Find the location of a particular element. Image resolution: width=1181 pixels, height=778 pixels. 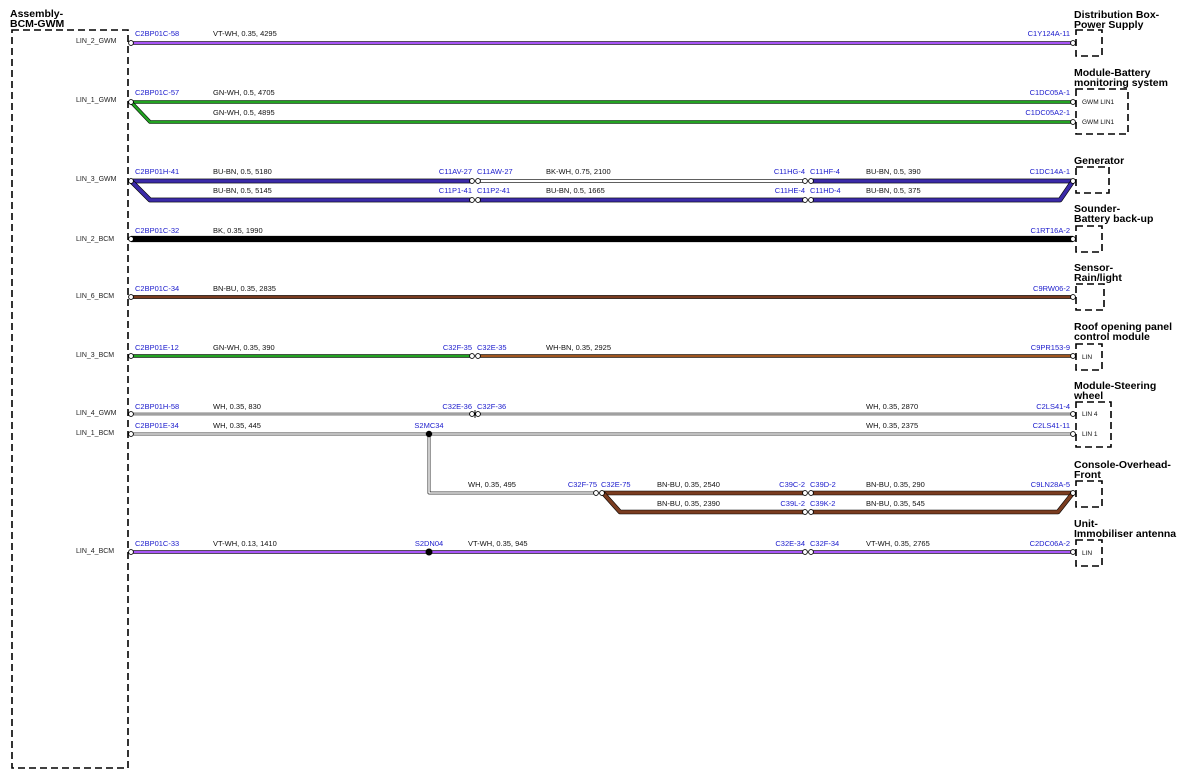

module-sounder: Sounder- Battery back-up is located at coordinates (1113, 228).